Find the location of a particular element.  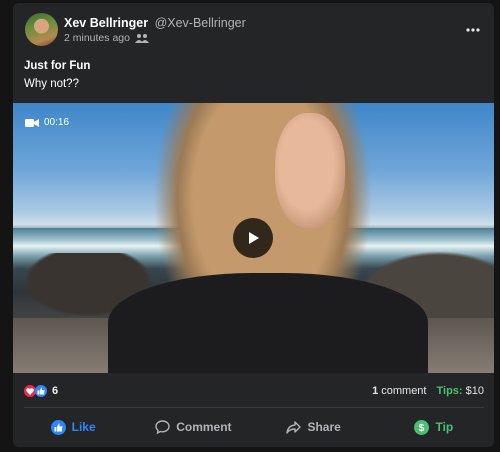

tip-button: $ Tip is located at coordinates (434, 427).